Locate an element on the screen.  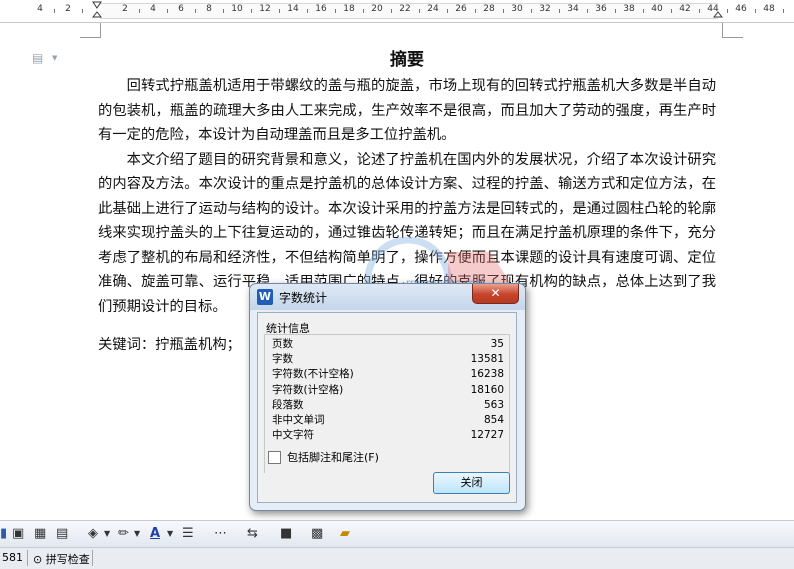
stat-row: 页数 35 is located at coordinates (388, 344).